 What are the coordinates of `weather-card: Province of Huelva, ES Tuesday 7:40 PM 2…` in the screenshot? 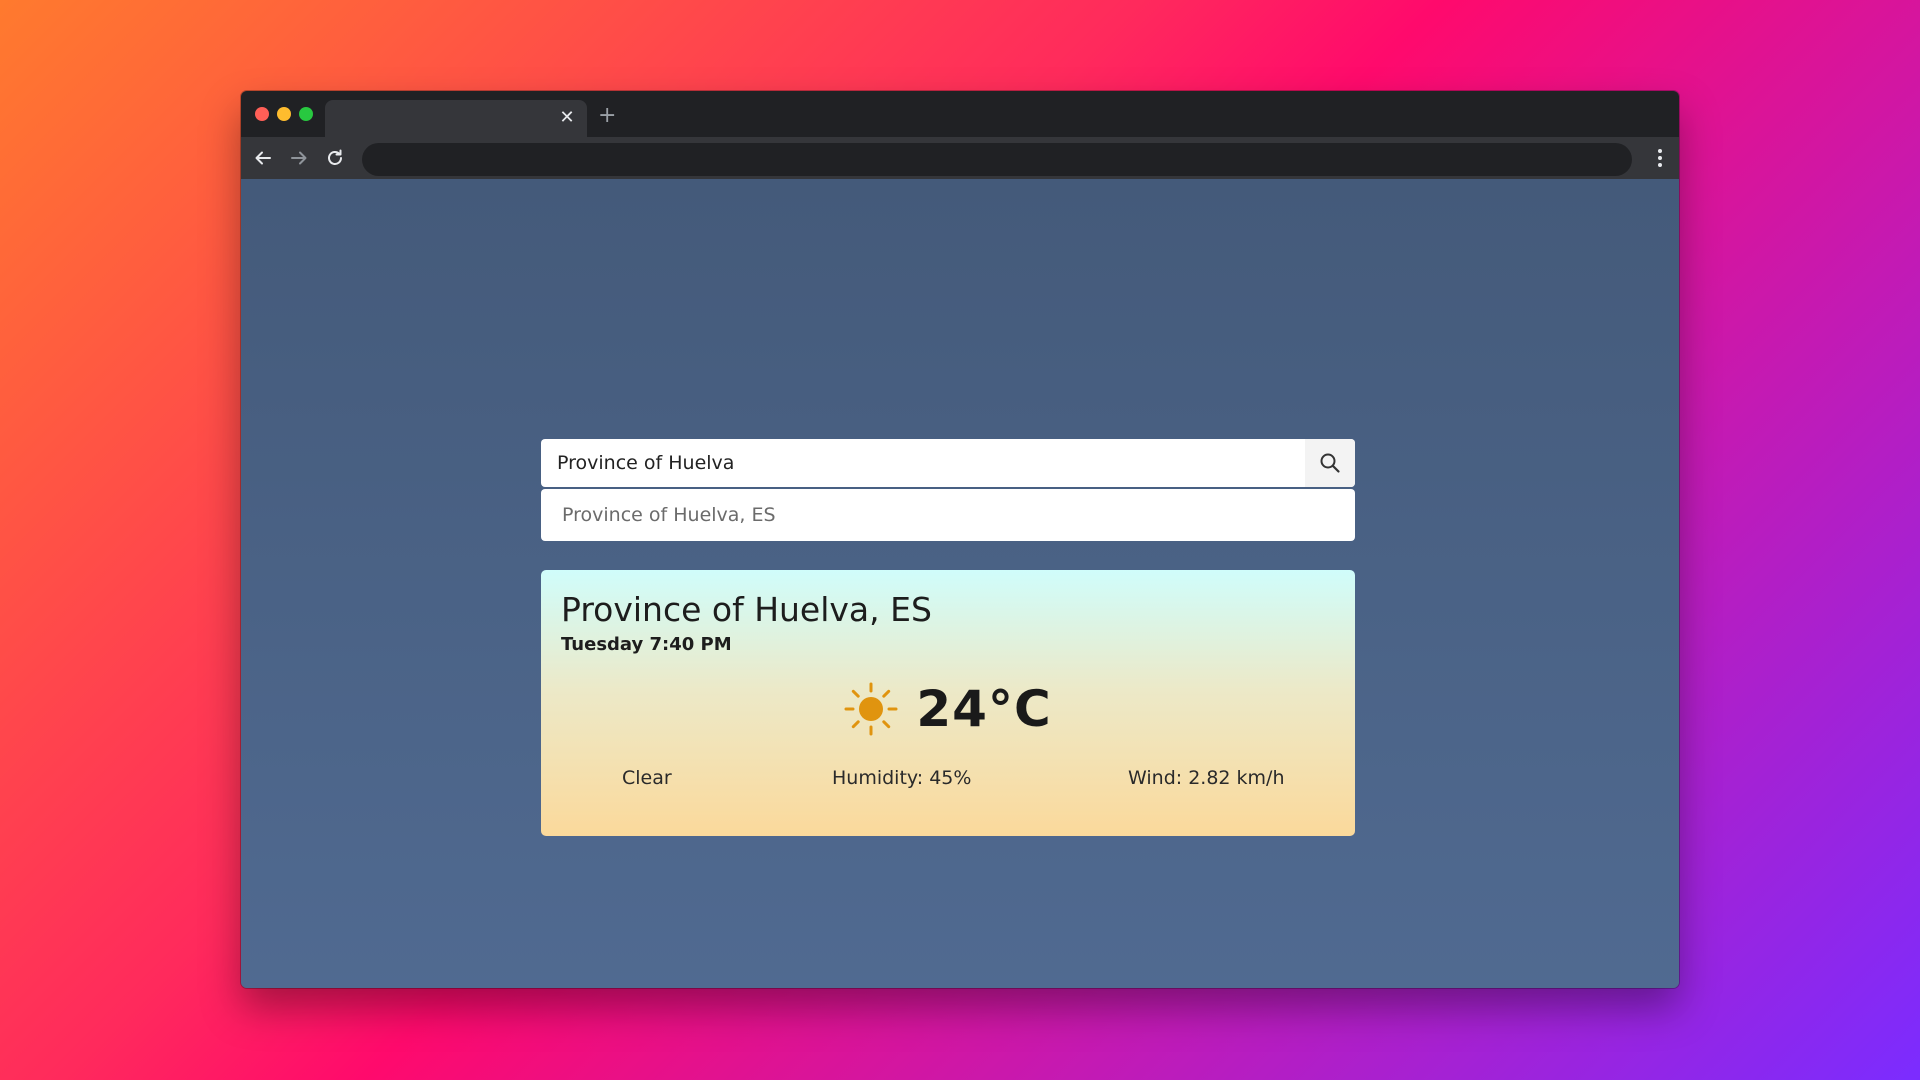 It's located at (948, 703).